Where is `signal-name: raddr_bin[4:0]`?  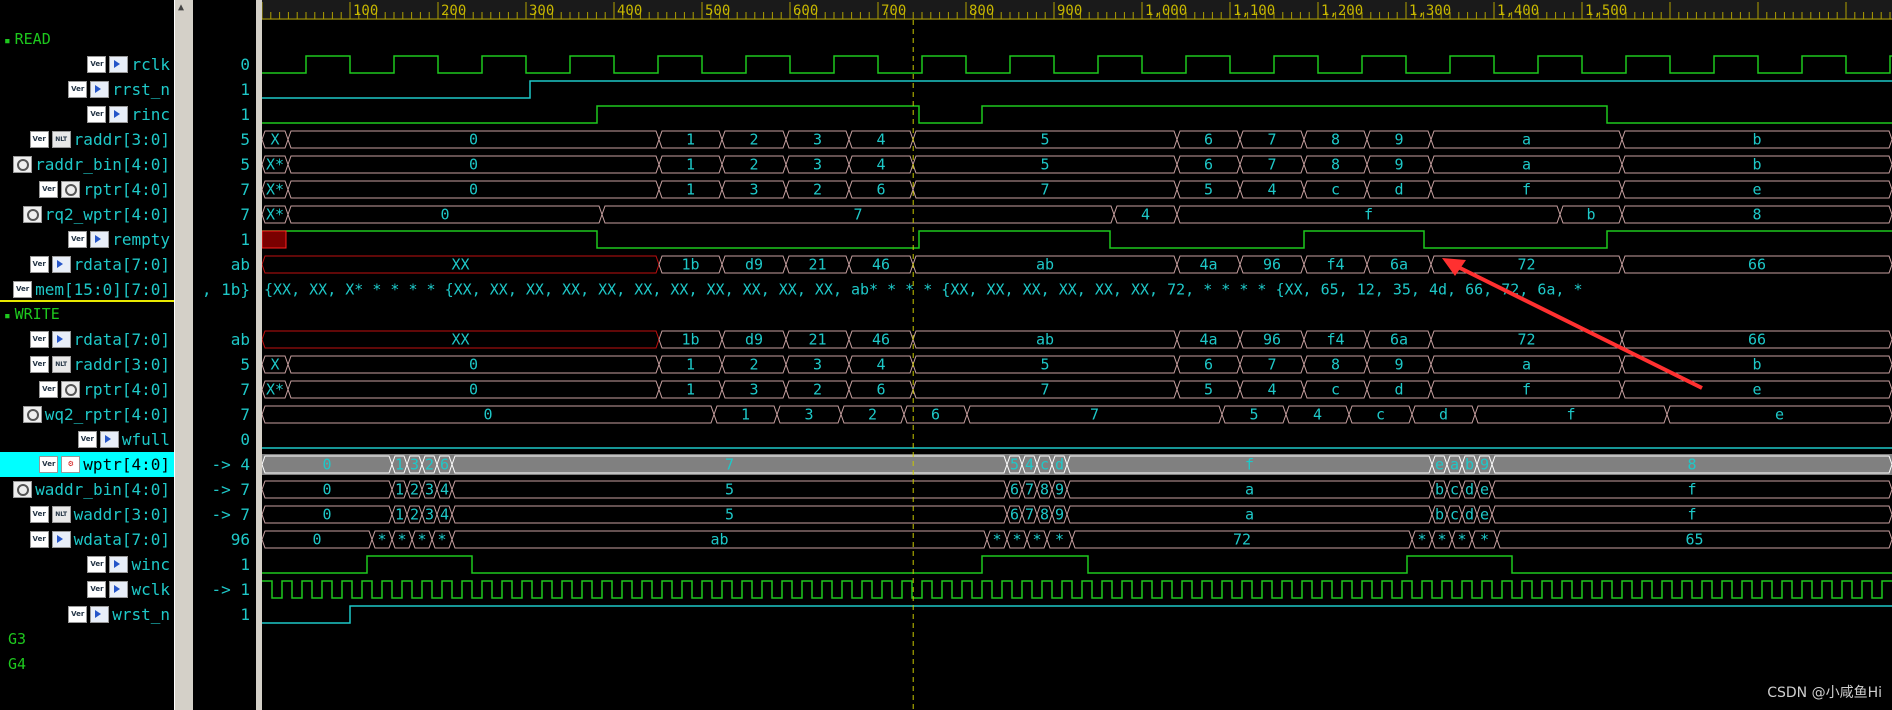 signal-name: raddr_bin[4:0] is located at coordinates (102, 164).